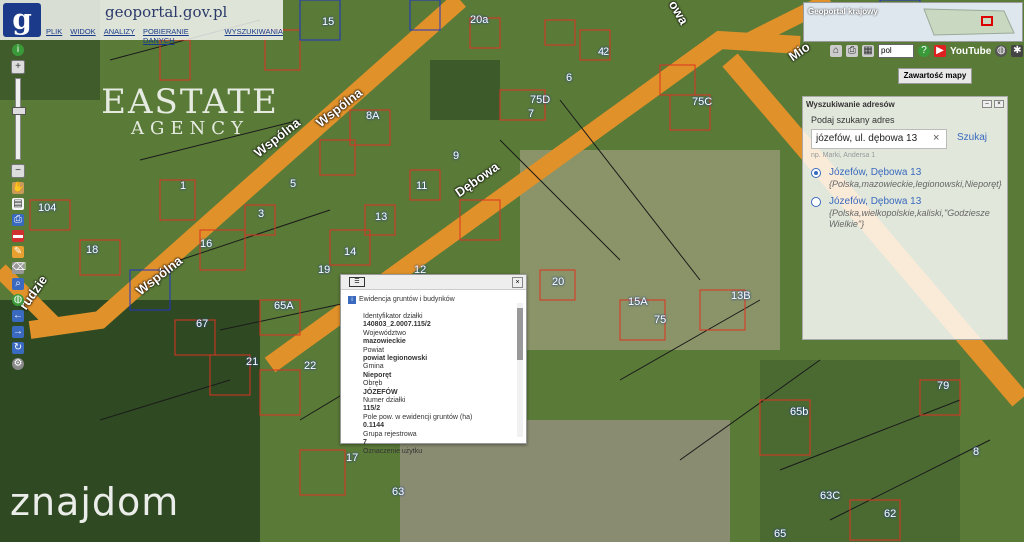 The height and width of the screenshot is (542, 1024). What do you see at coordinates (943, 386) in the screenshot?
I see `parcel-number: 79` at bounding box center [943, 386].